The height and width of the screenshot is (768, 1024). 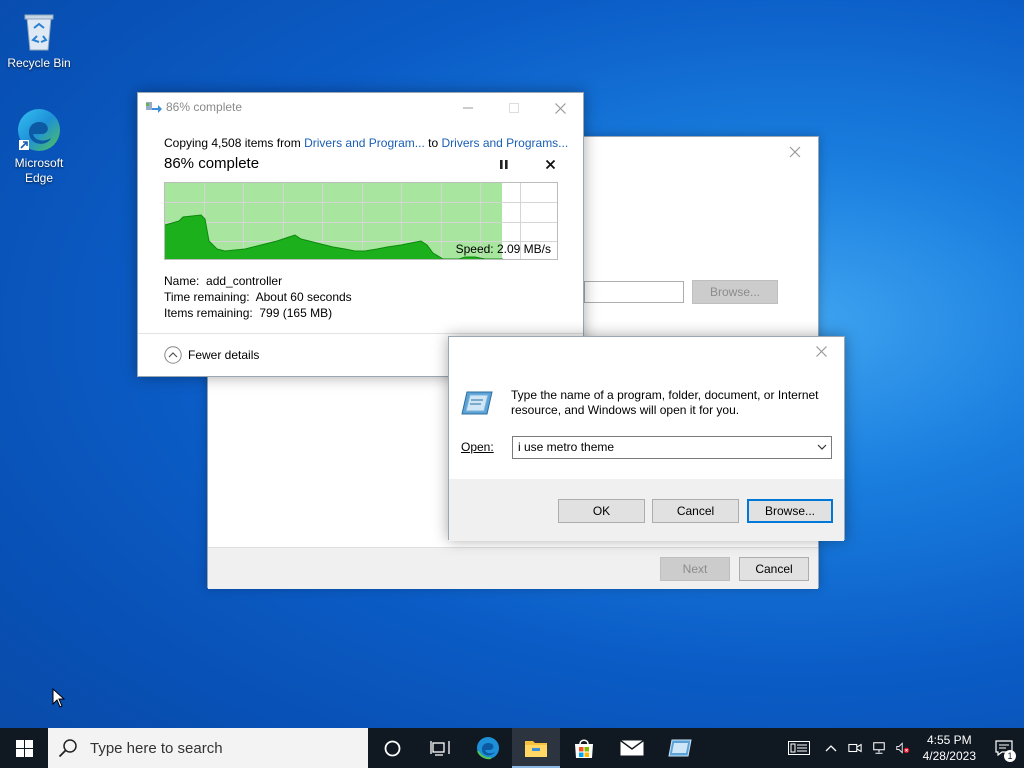 I want to click on name-value: add_controller, so click(x=244, y=281).